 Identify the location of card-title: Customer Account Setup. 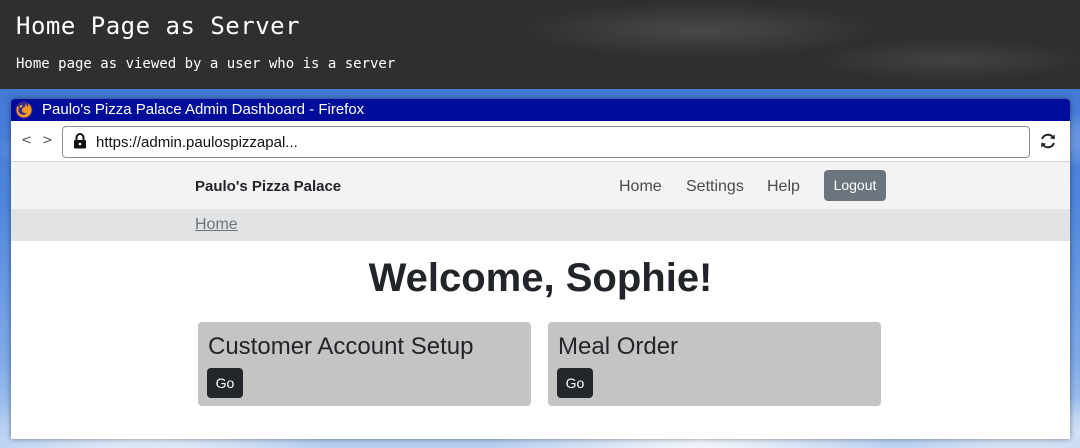
(341, 346).